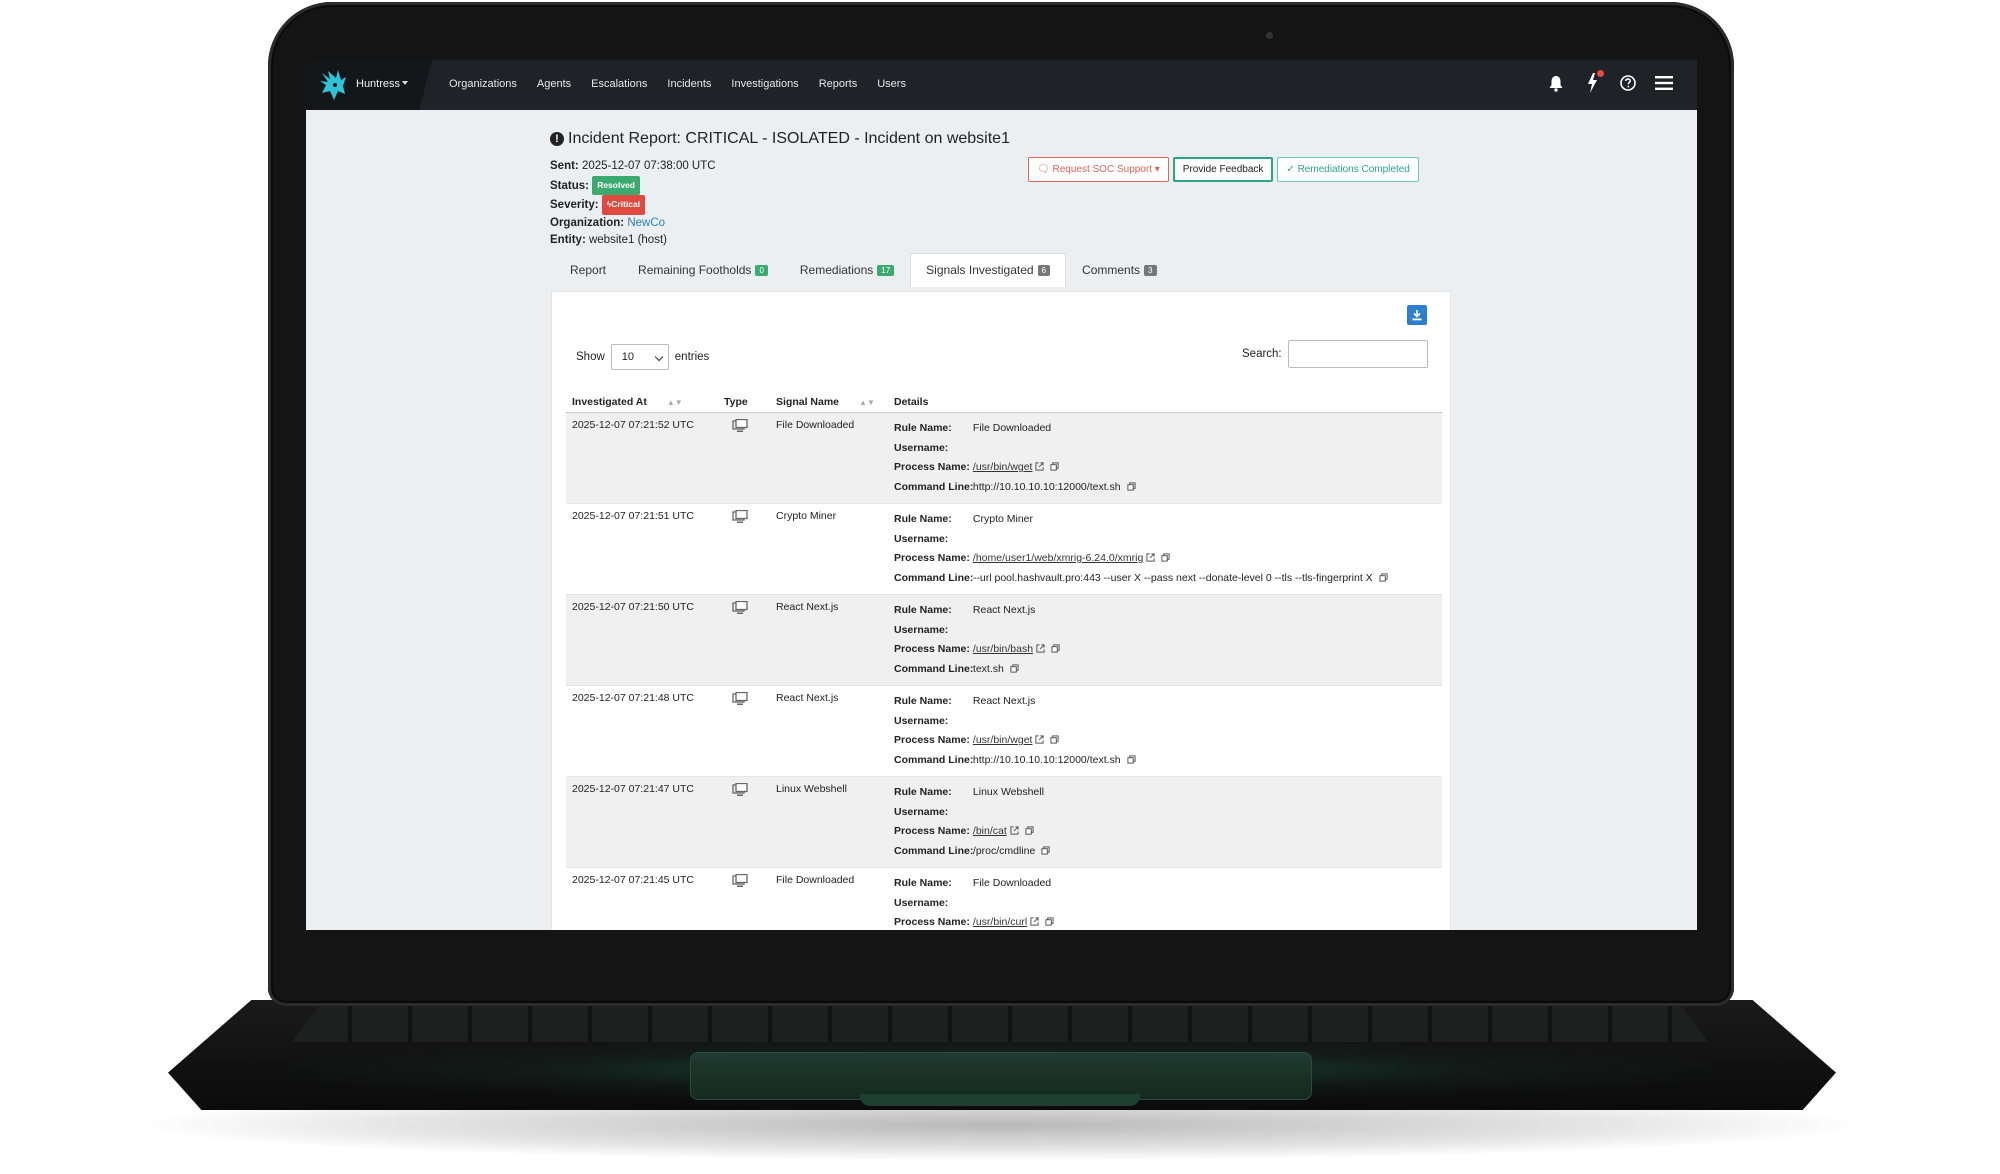 This screenshot has height=1174, width=2000. What do you see at coordinates (628, 357) in the screenshot?
I see `entries-select-value: 10` at bounding box center [628, 357].